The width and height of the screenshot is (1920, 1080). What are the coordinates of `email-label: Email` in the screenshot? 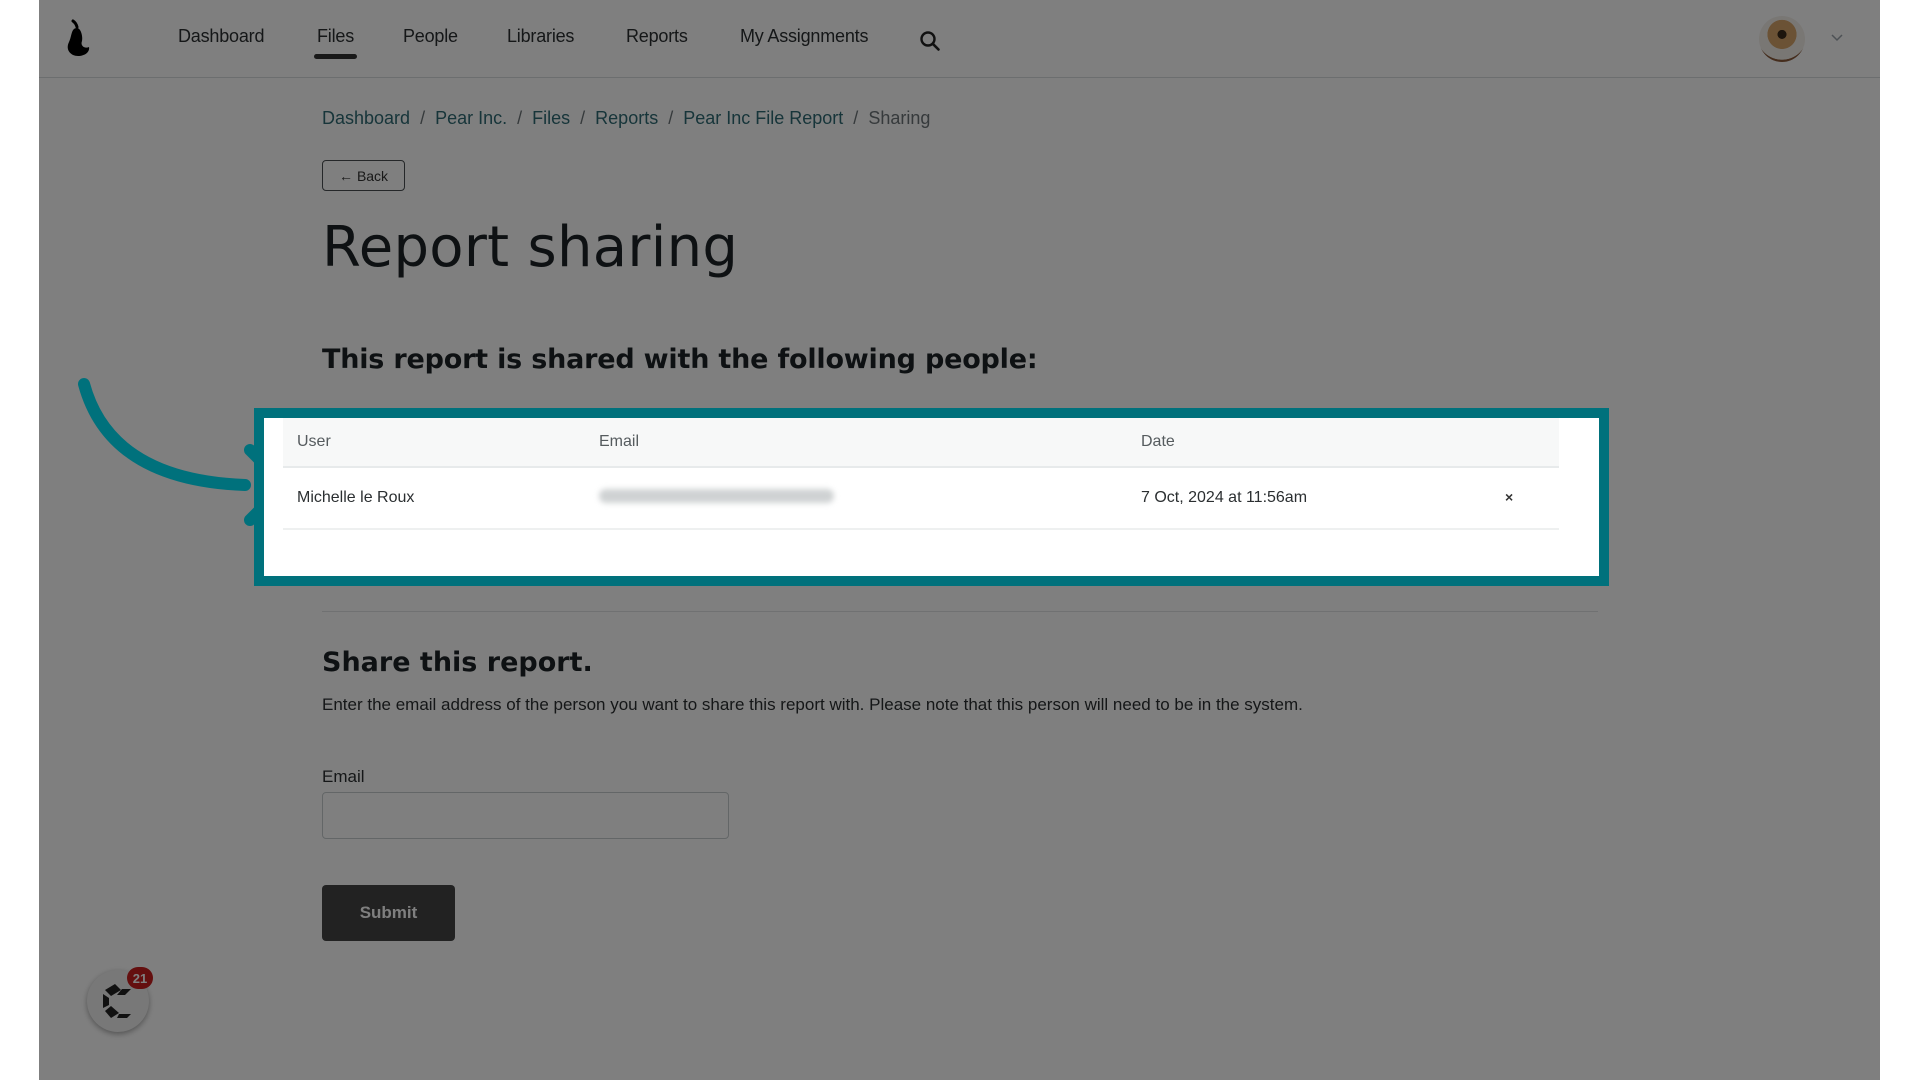 It's located at (343, 776).